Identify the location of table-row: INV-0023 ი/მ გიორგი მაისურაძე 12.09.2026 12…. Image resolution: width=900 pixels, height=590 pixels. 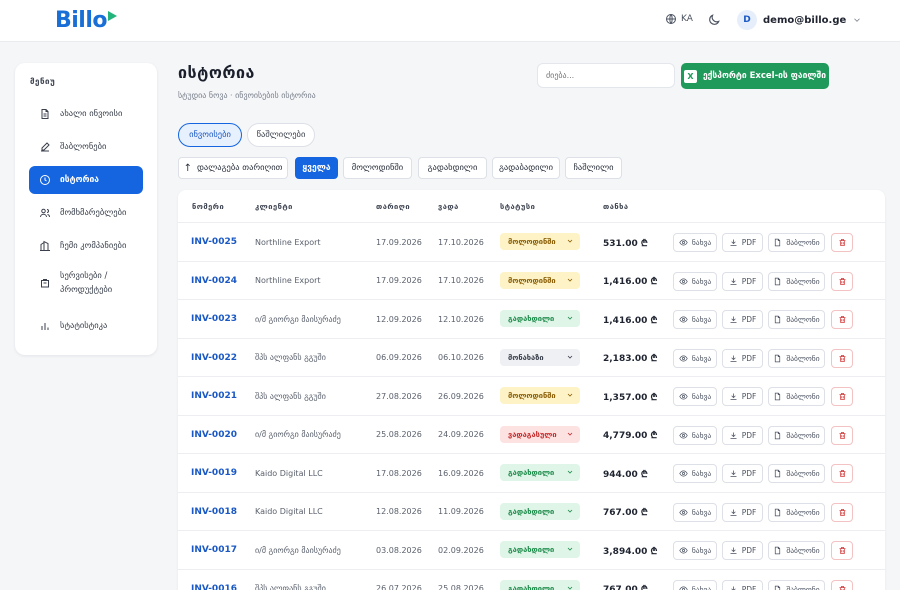
(531, 318).